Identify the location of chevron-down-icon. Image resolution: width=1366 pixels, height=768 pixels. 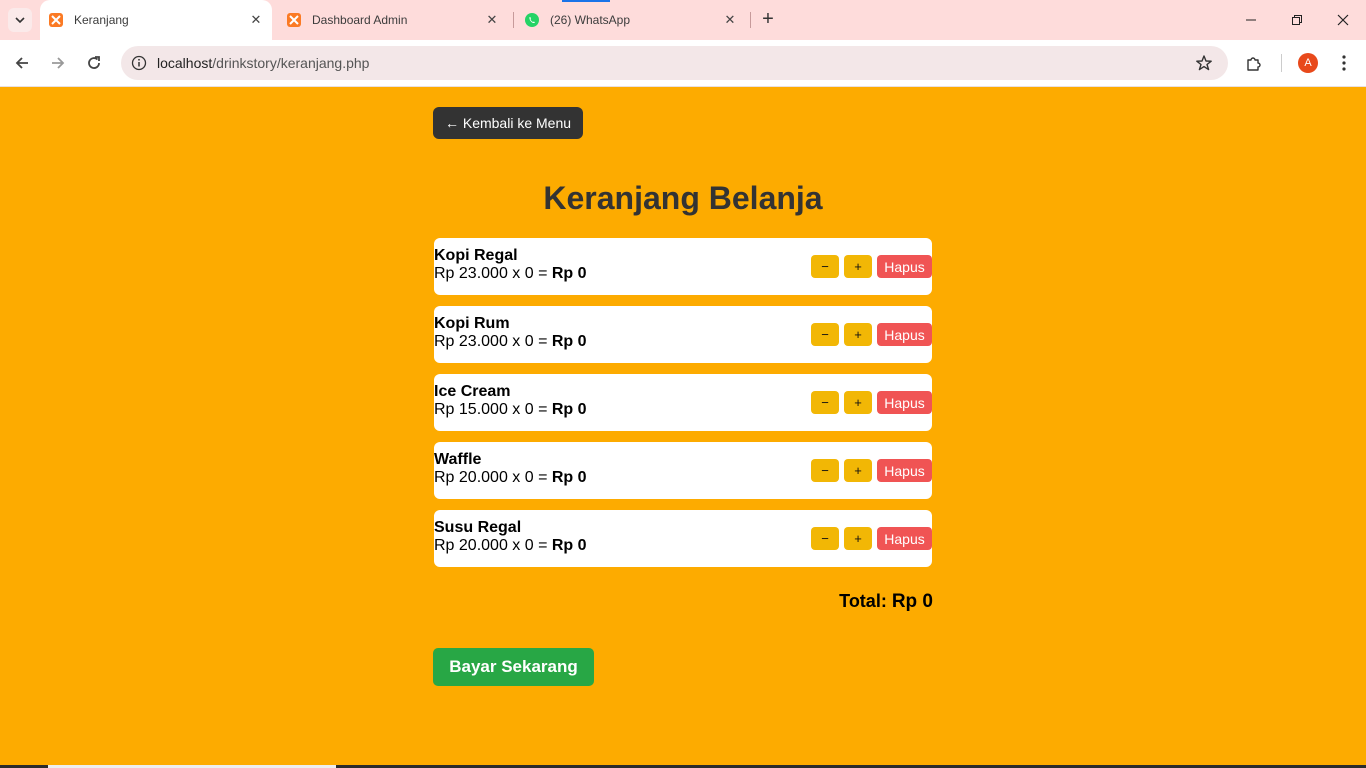
(20, 20).